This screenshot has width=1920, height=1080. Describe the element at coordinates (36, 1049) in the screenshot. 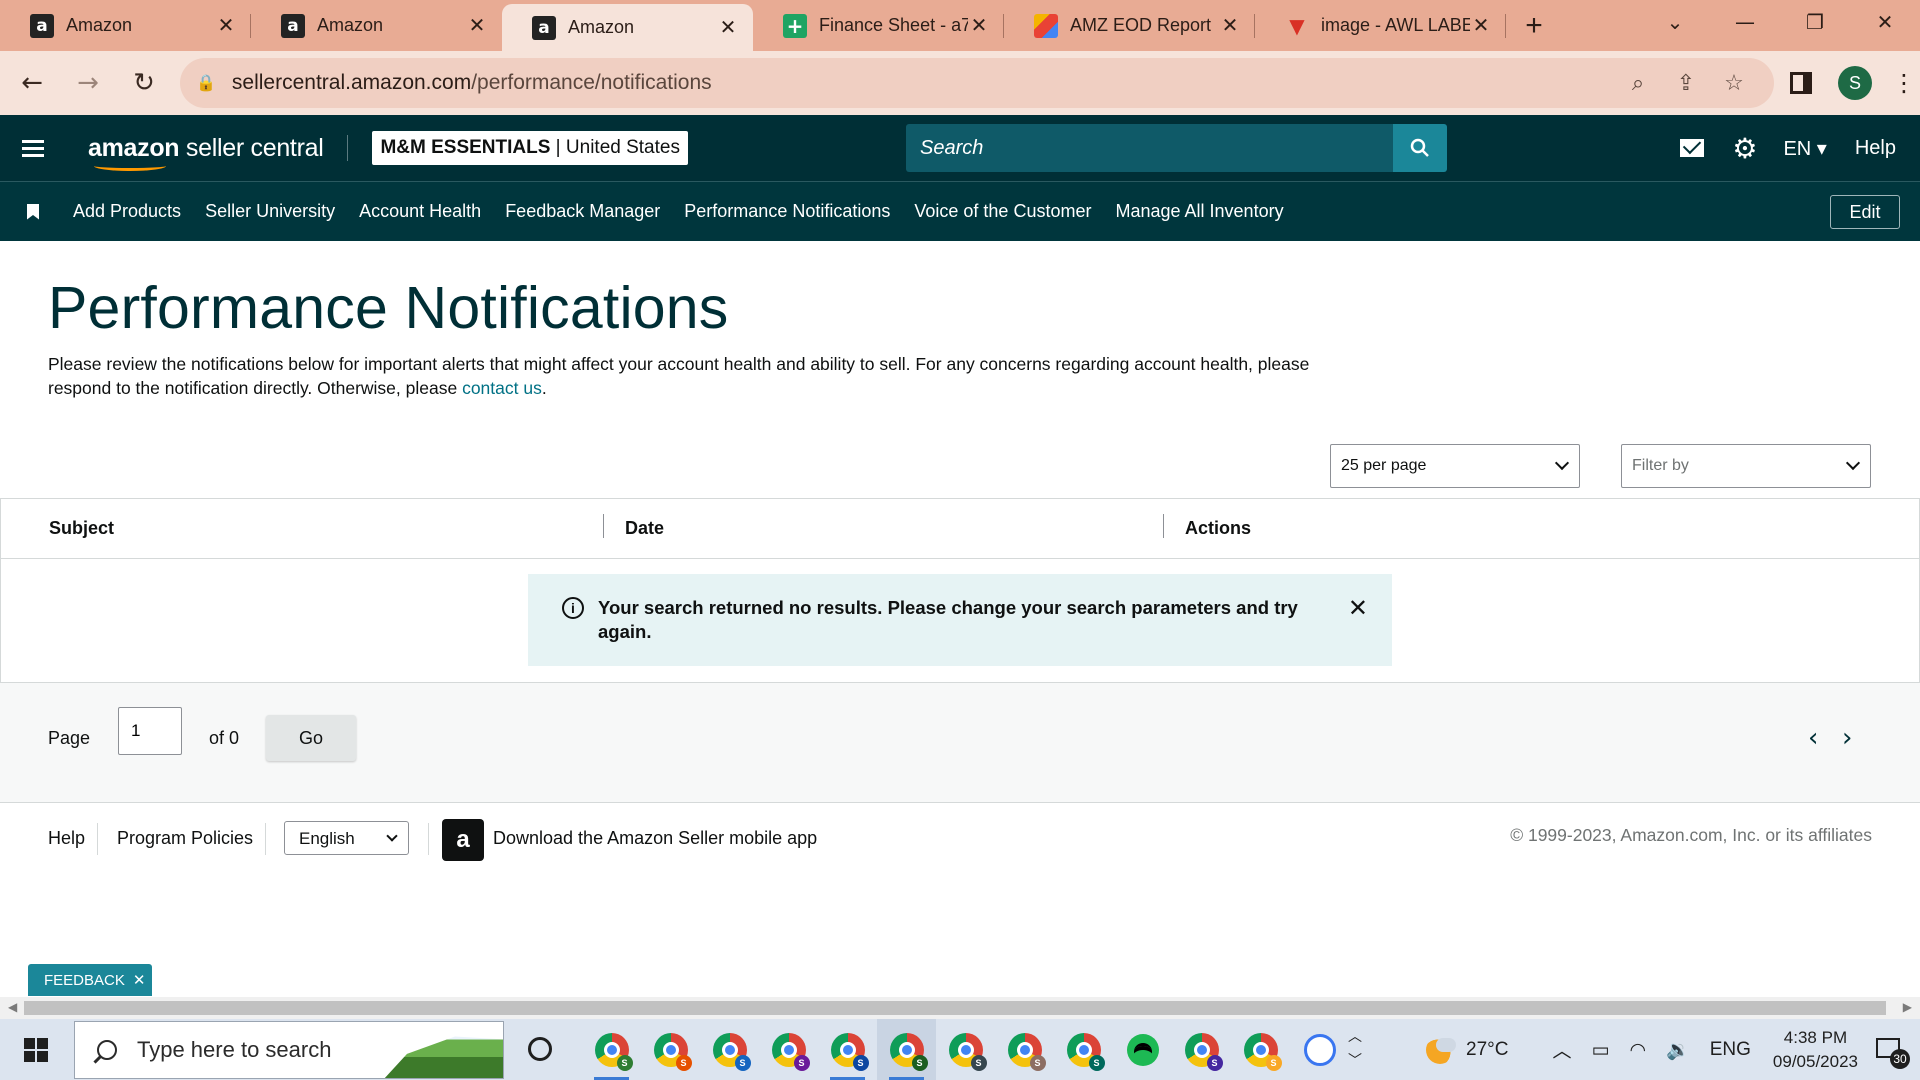

I see `windows-start-icon` at that location.